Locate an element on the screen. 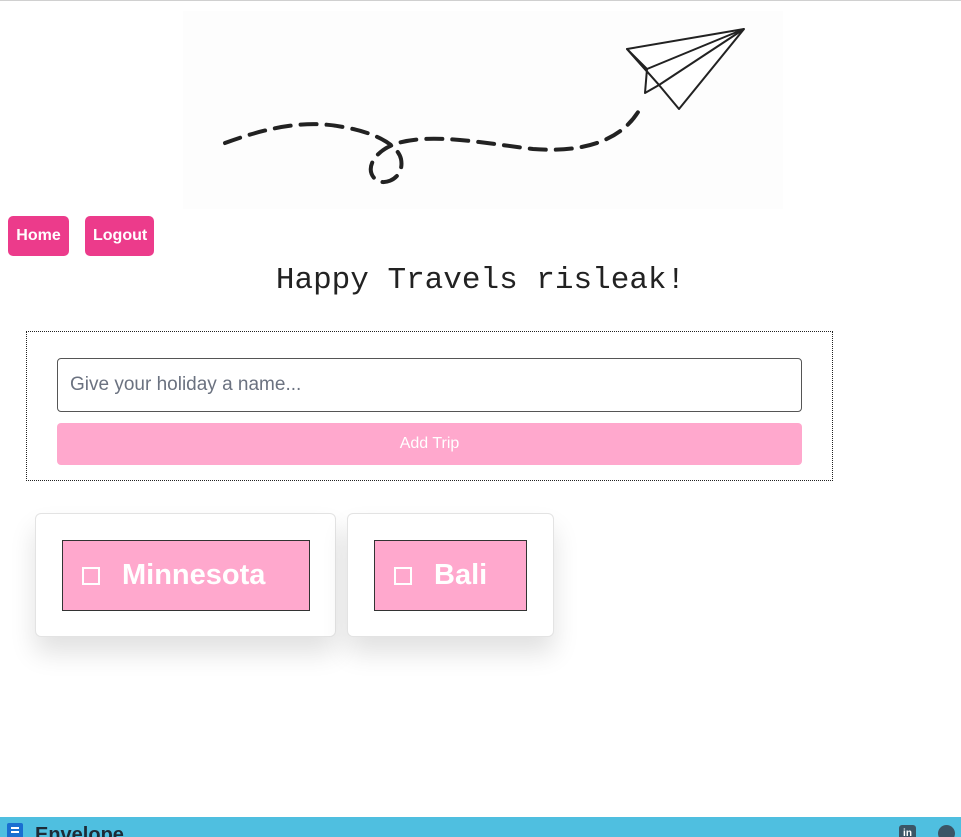 The image size is (961, 837). trip-tile-minnesota: Minnesota is located at coordinates (186, 575).